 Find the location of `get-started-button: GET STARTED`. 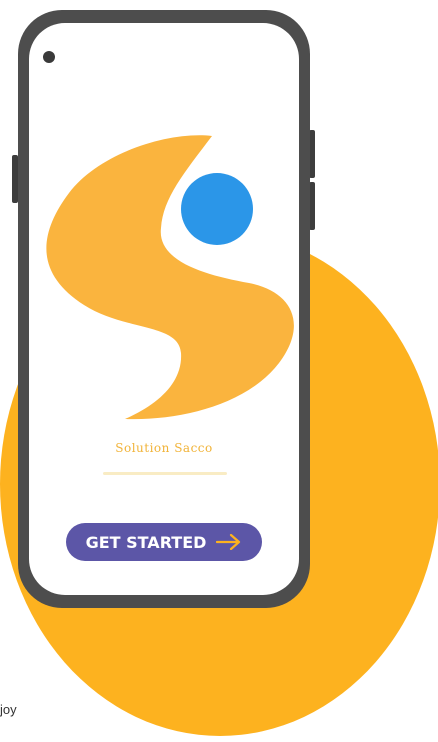

get-started-button: GET STARTED is located at coordinates (164, 542).